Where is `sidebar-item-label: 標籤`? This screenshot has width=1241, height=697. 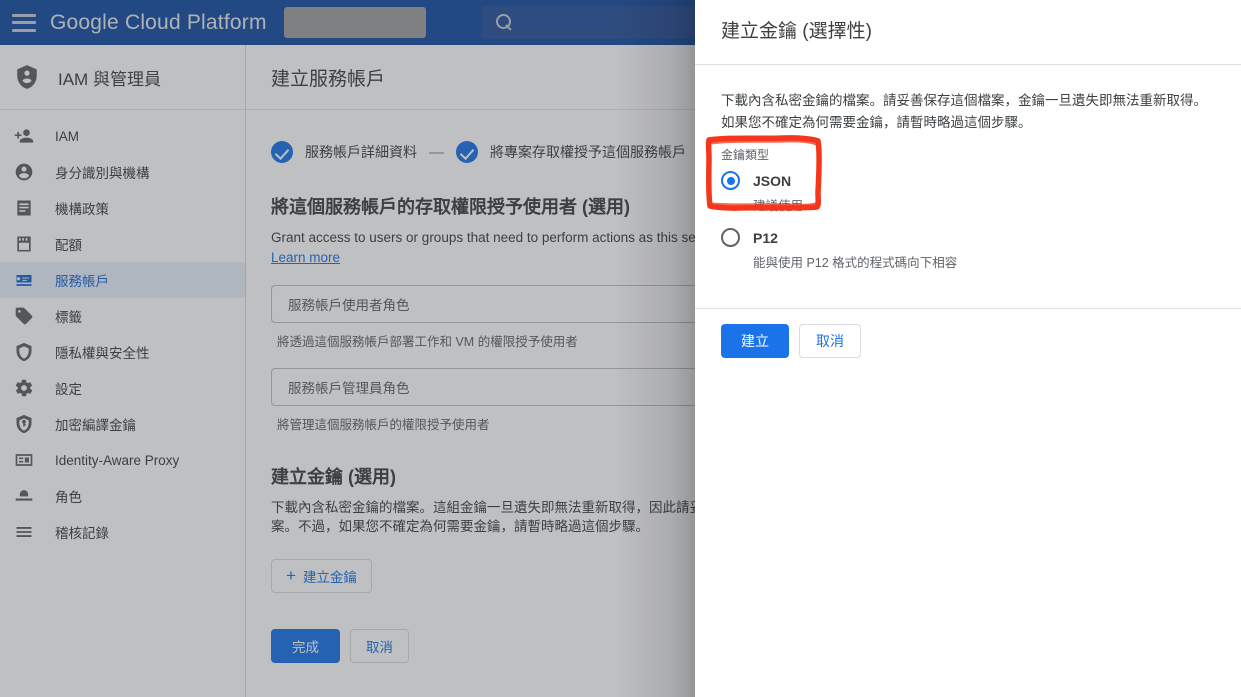
sidebar-item-label: 標籤 is located at coordinates (68, 317).